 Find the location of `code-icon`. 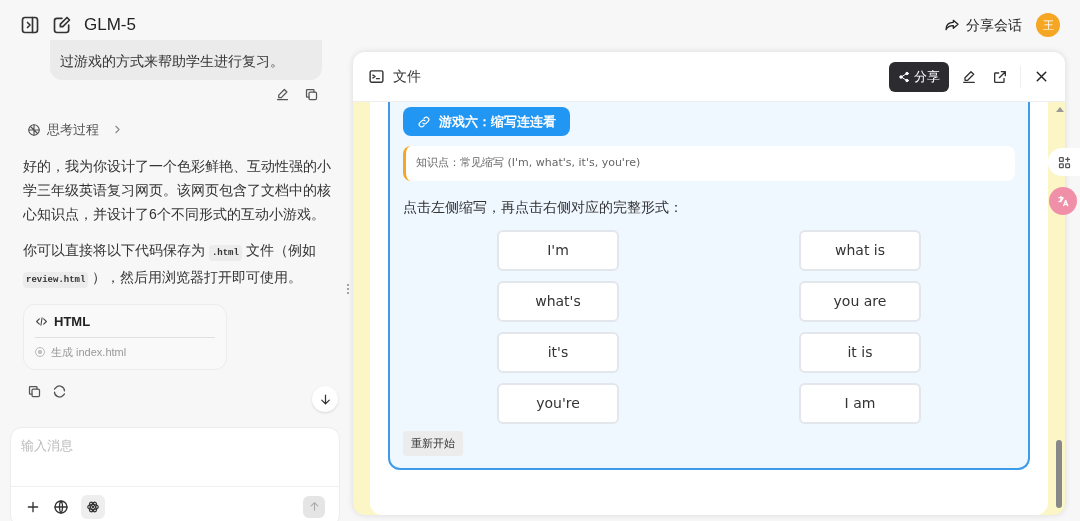

code-icon is located at coordinates (41, 321).